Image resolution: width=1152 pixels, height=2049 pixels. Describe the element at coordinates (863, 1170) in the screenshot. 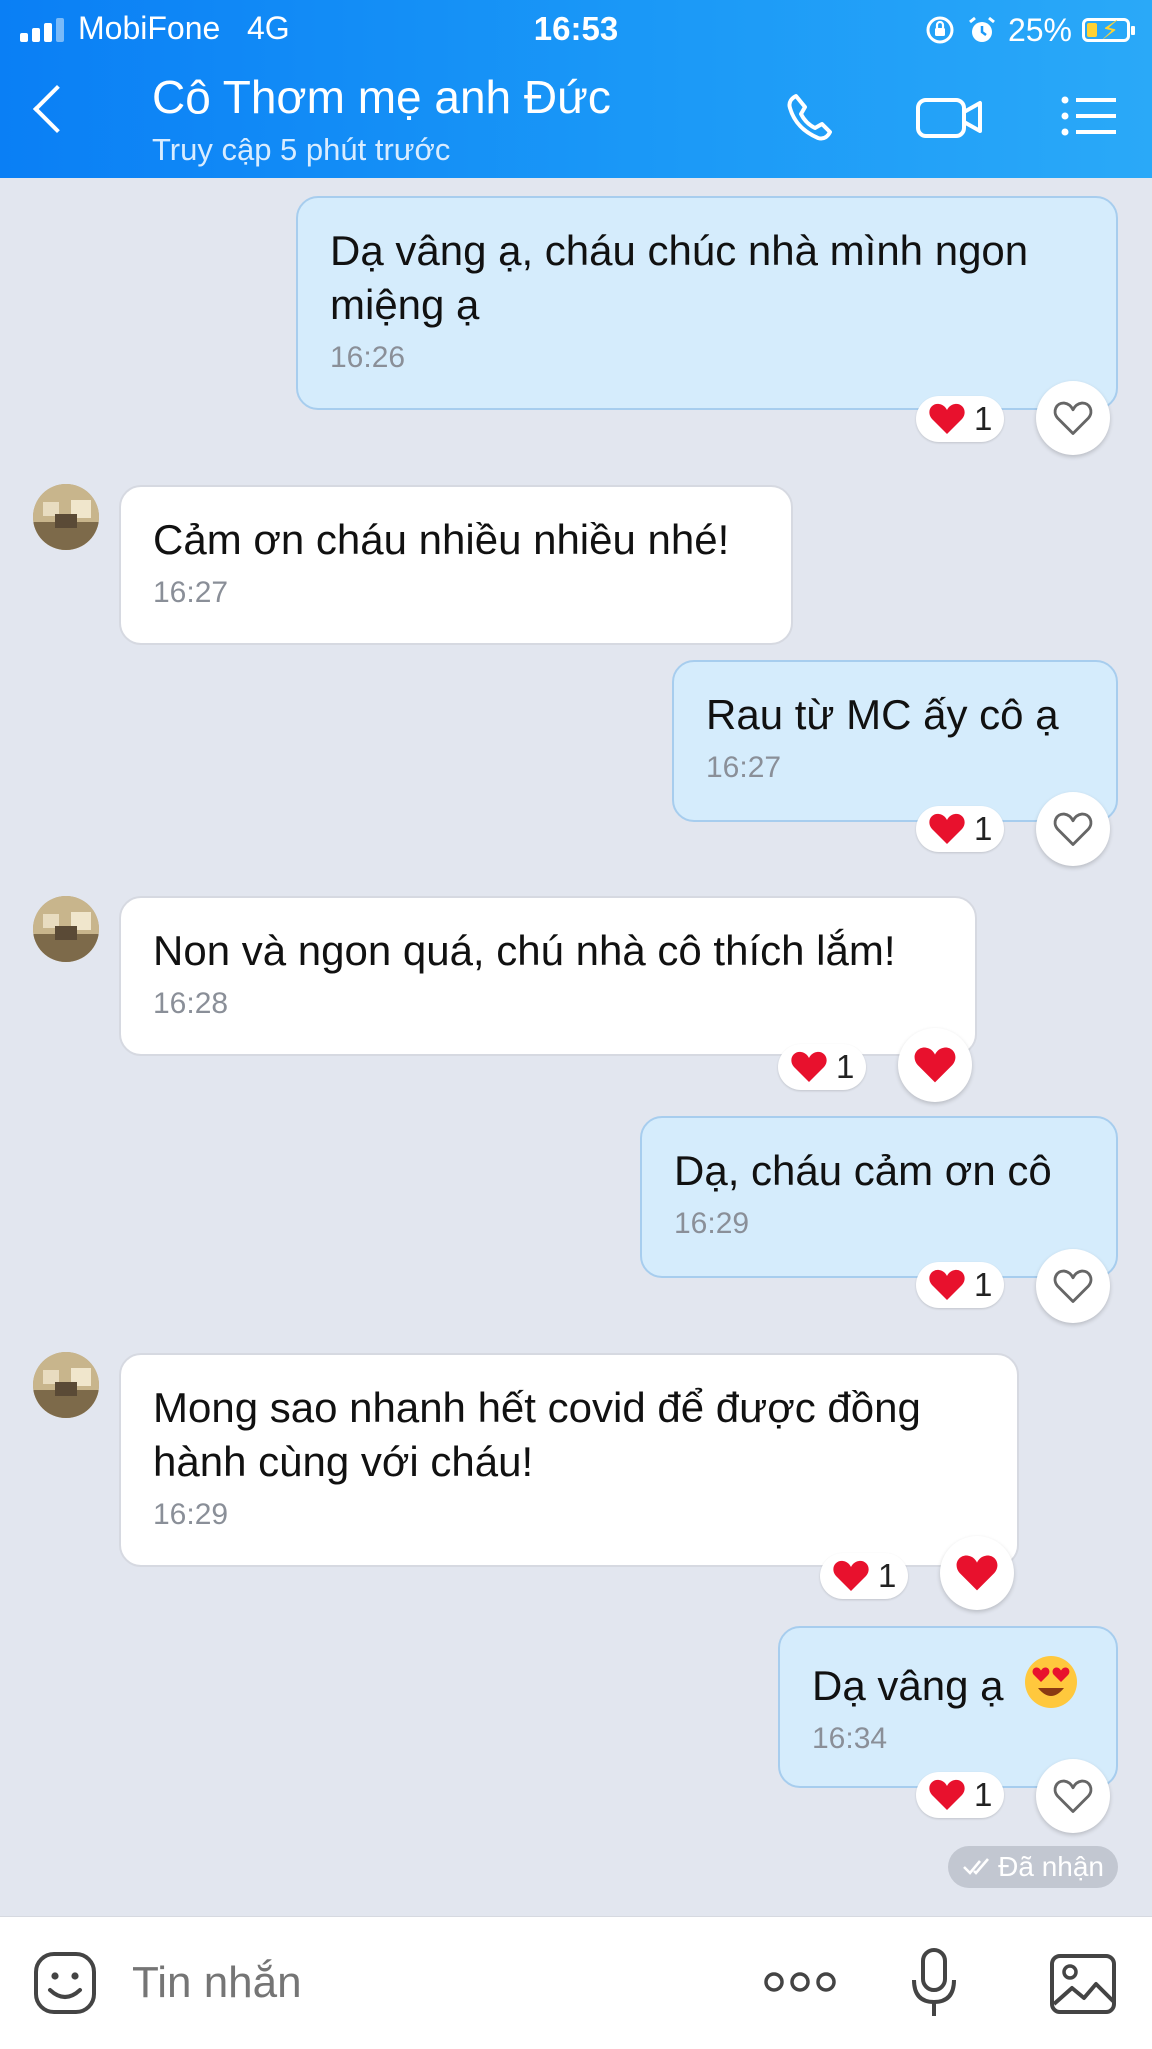

I see `message-text: Dạ, cháu cảm ơn cô` at that location.